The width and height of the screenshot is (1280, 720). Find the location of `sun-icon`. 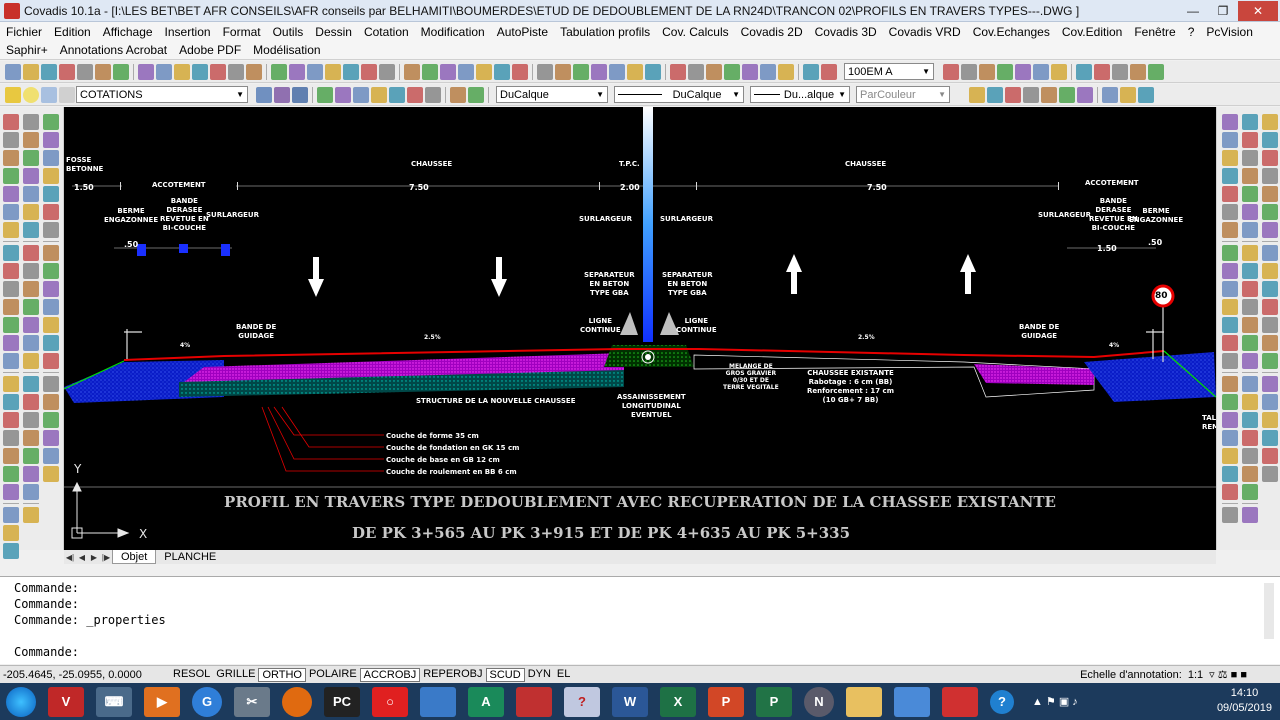

sun-icon is located at coordinates (49, 94).